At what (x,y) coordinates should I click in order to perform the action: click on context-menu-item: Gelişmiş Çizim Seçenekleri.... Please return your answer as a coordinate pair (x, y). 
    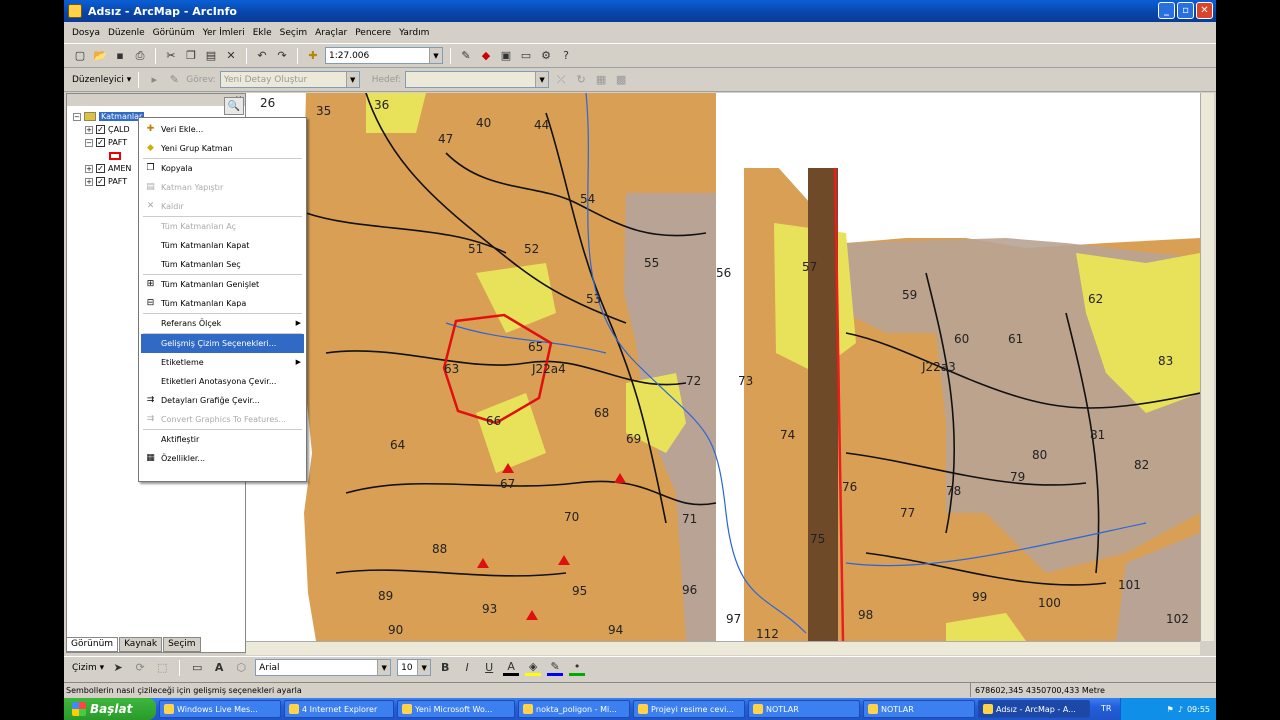
    Looking at the image, I should click on (222, 343).